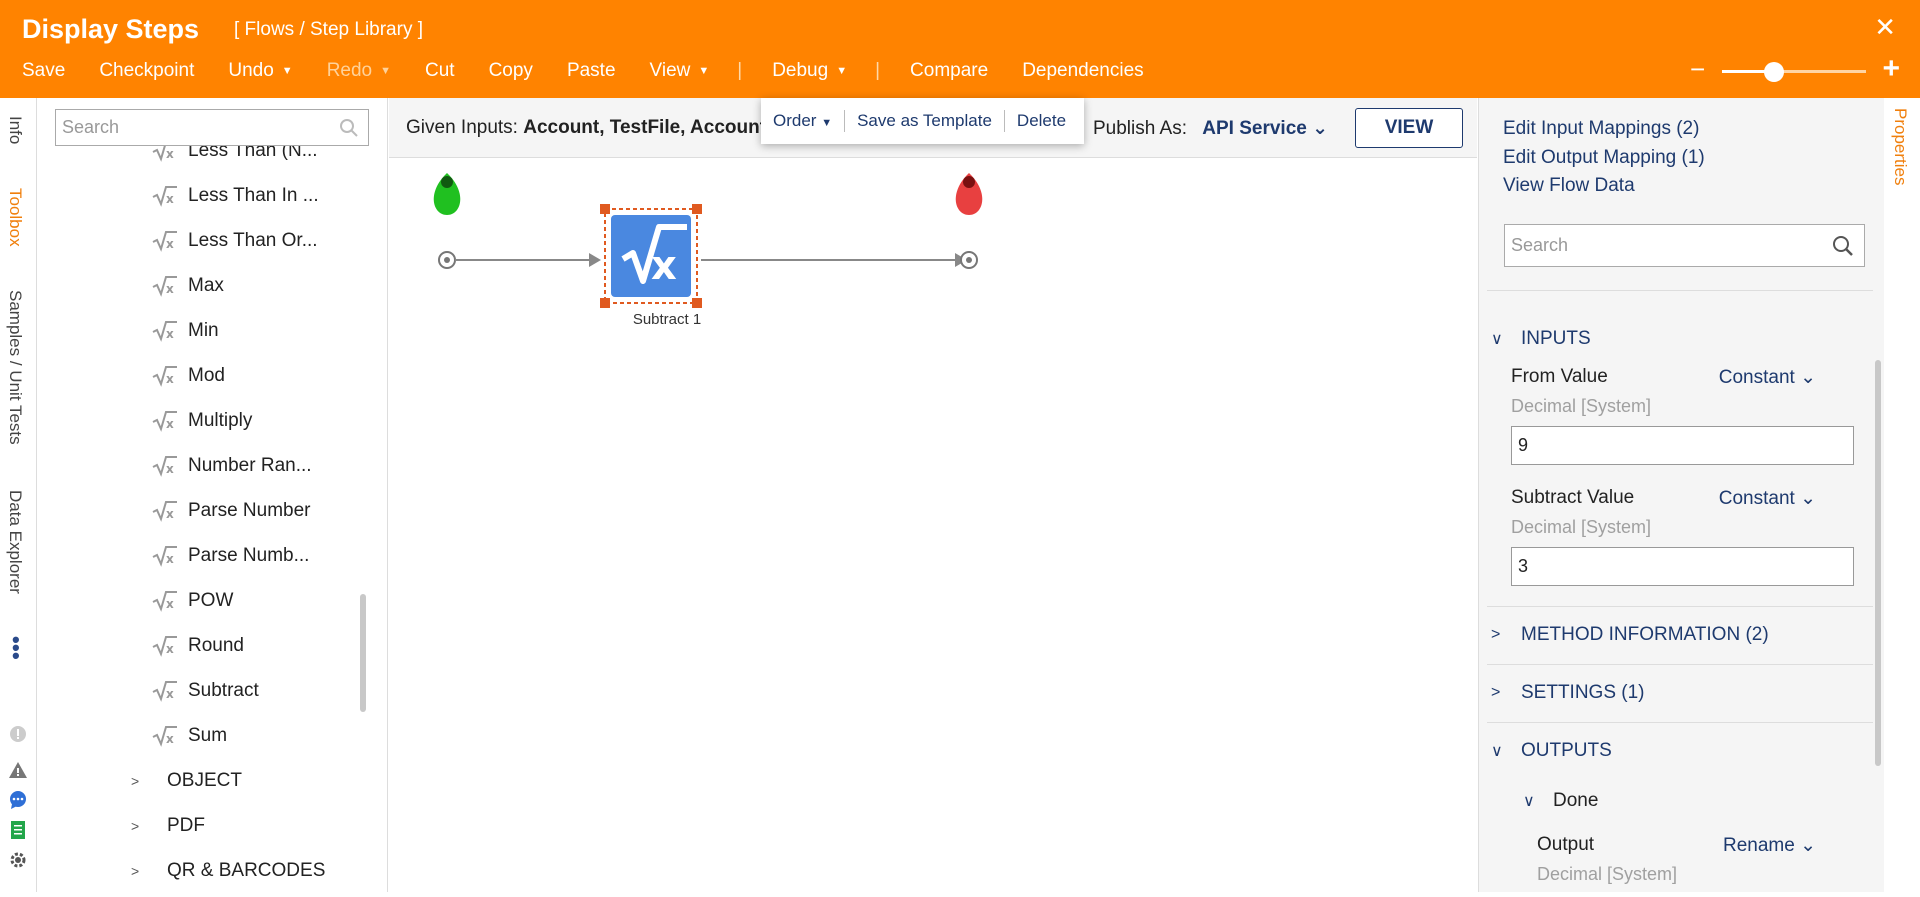 The image size is (1920, 897). I want to click on subtract-value-mode: Constant, so click(1756, 498).